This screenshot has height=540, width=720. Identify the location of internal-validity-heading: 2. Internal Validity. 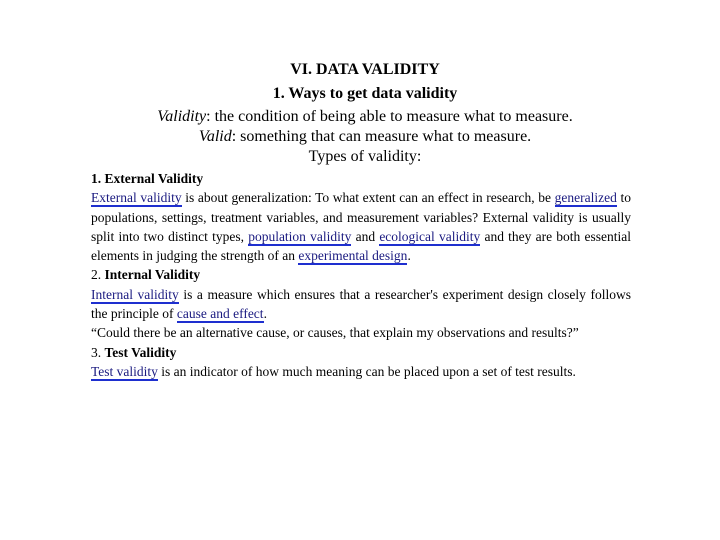
(361, 274).